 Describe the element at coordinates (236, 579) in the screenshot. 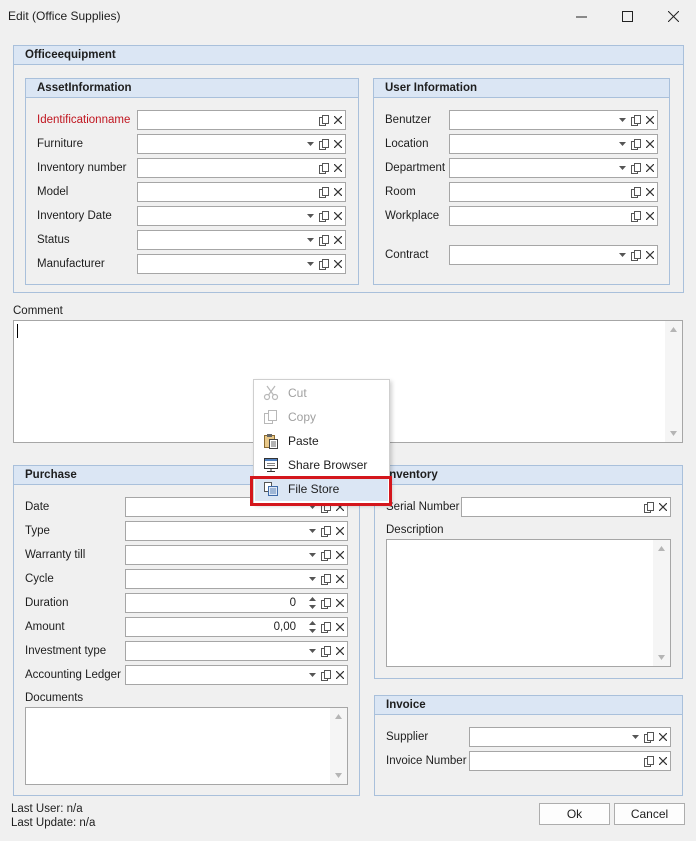

I see `cycle-field` at that location.